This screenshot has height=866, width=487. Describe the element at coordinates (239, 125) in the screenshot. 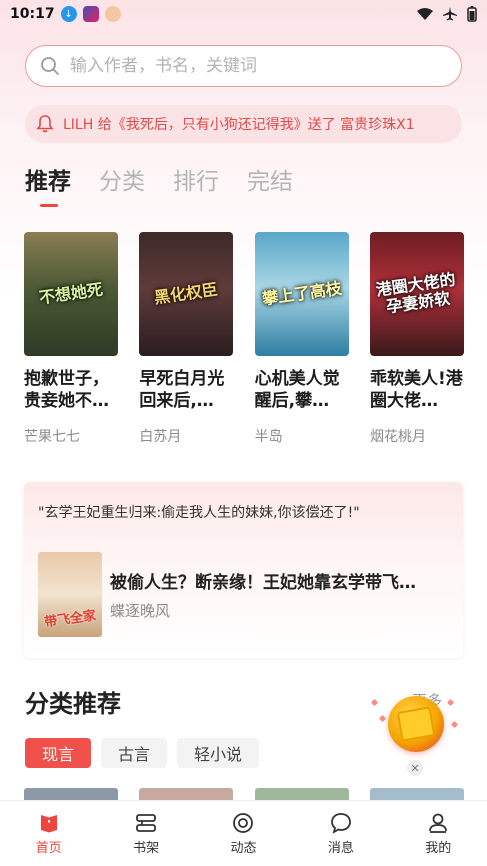

I see `notice-text: LILH 给《我死后，只有小狗还记得我》送了 富贵珍珠X1` at that location.